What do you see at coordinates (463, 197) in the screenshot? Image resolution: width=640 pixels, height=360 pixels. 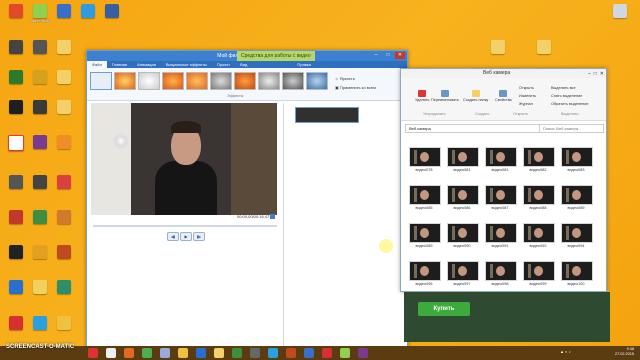 I see `file-thumbnail: видео086` at bounding box center [463, 197].